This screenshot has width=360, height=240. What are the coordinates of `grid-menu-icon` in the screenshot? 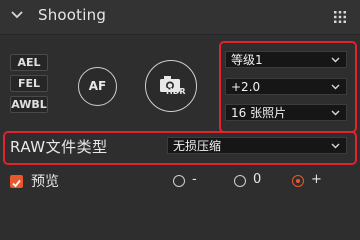 It's located at (340, 17).